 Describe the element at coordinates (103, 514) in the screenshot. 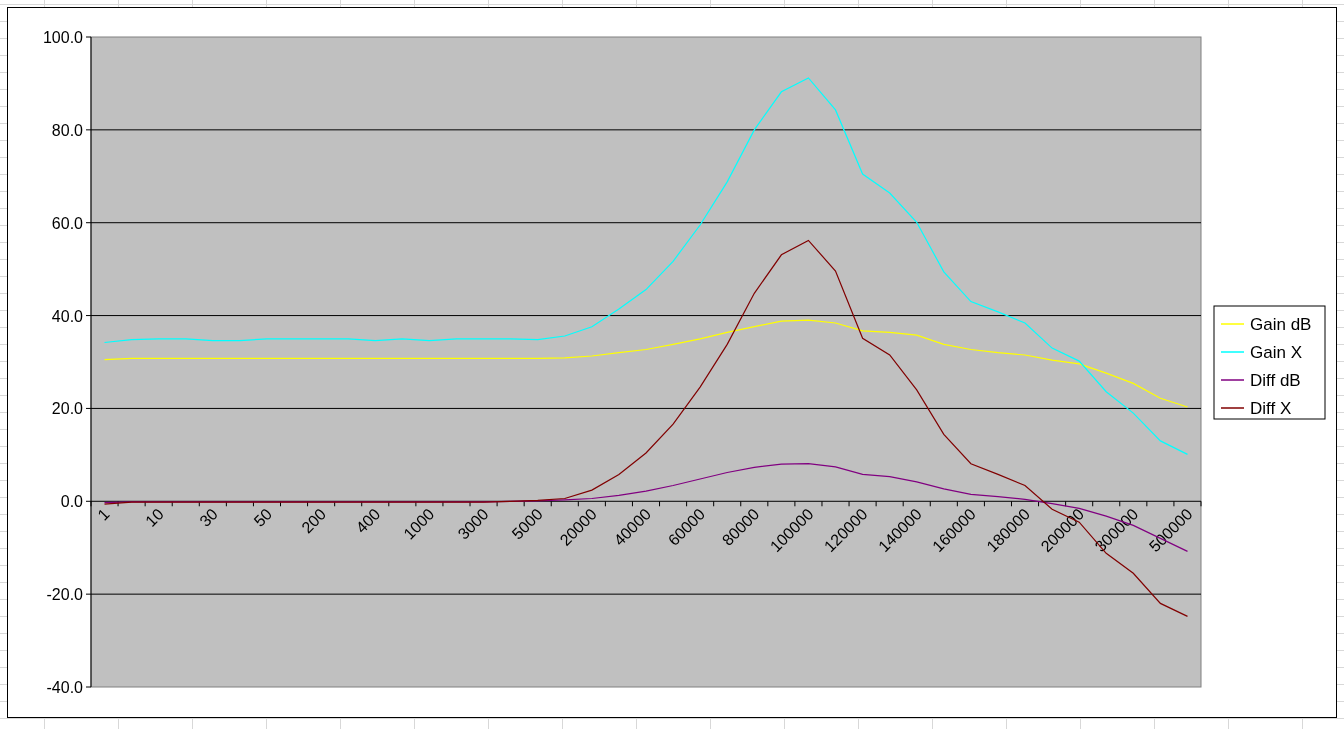

I see `x-axis-label: 1` at that location.